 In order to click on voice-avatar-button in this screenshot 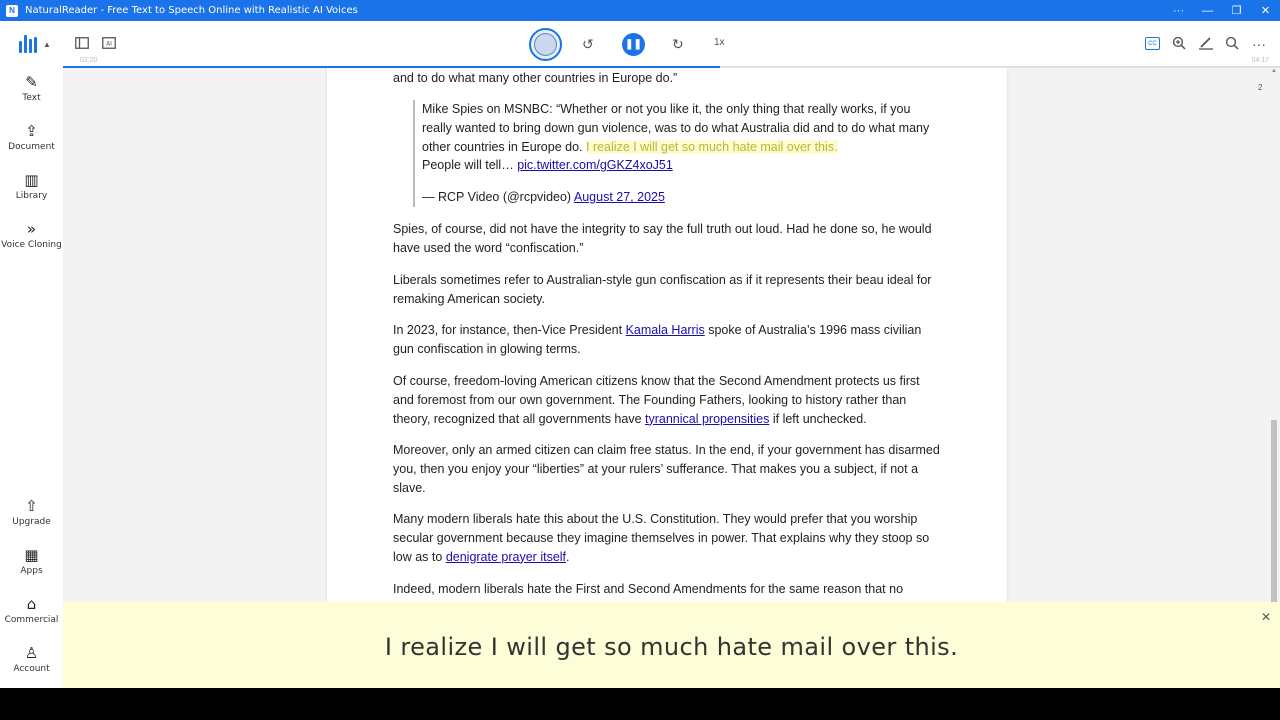, I will do `click(545, 44)`.